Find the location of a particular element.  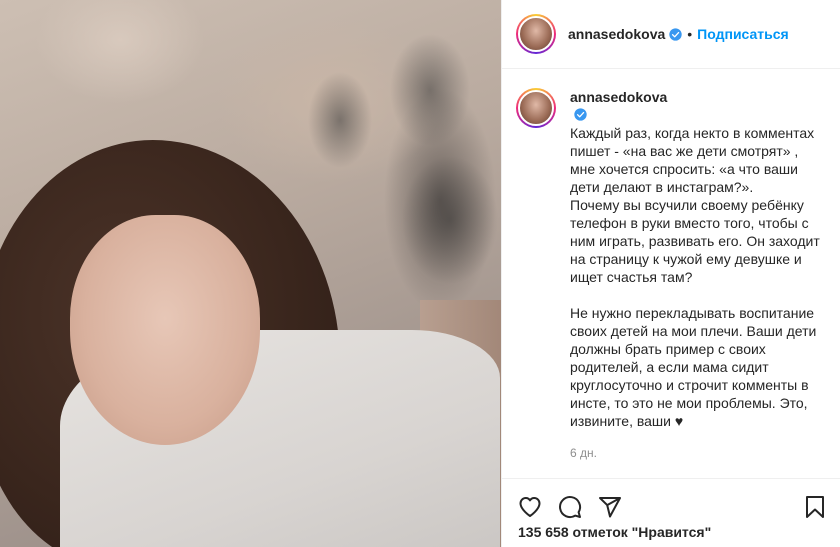

heart-icon is located at coordinates (530, 507).